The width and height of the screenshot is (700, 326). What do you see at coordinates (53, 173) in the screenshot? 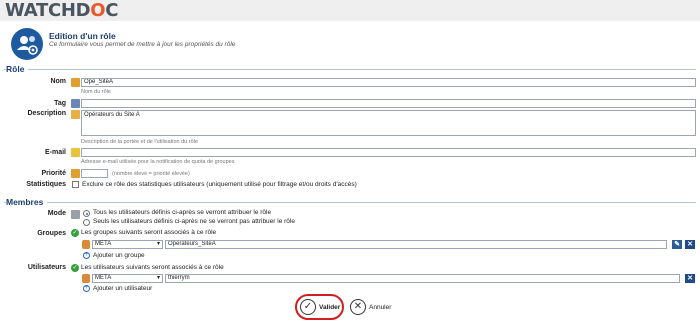
I see `priority-label: Priorité` at bounding box center [53, 173].